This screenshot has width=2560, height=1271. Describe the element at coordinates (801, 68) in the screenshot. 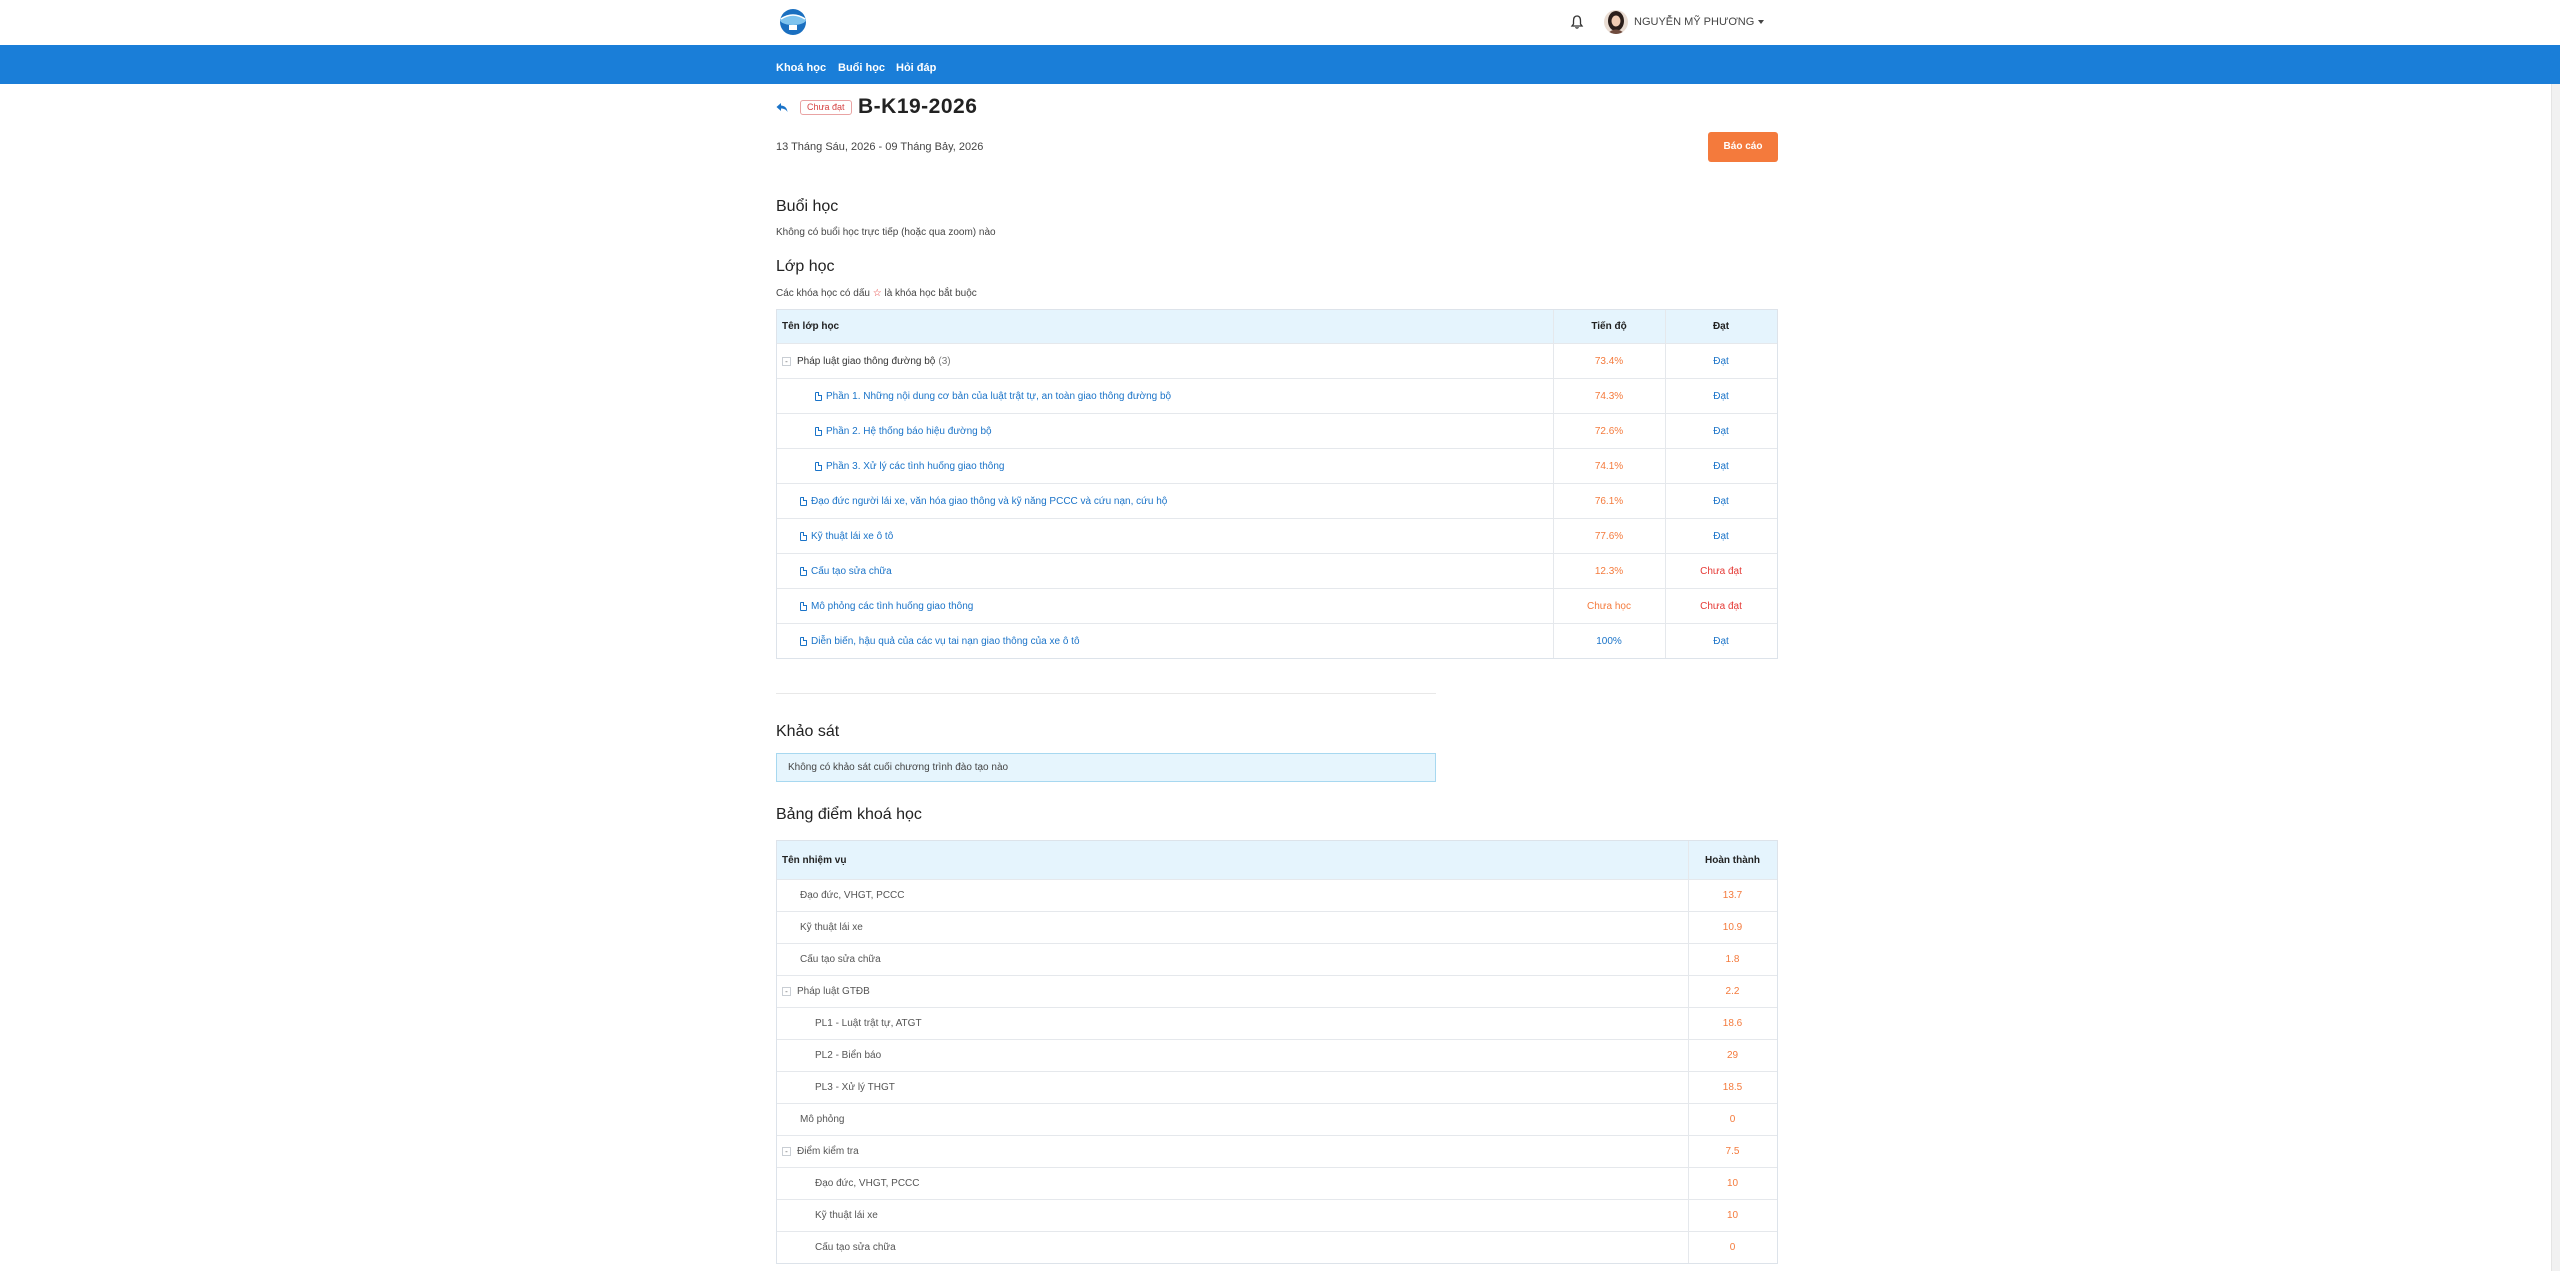

I see `nav-item-courses: Khoá học` at that location.